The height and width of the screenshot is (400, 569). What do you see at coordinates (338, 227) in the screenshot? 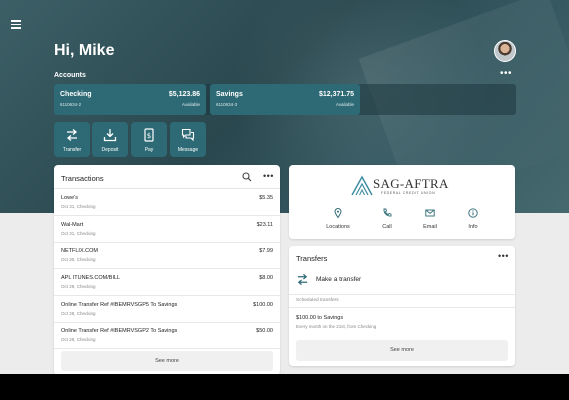
I see `locations-label: Locations` at bounding box center [338, 227].